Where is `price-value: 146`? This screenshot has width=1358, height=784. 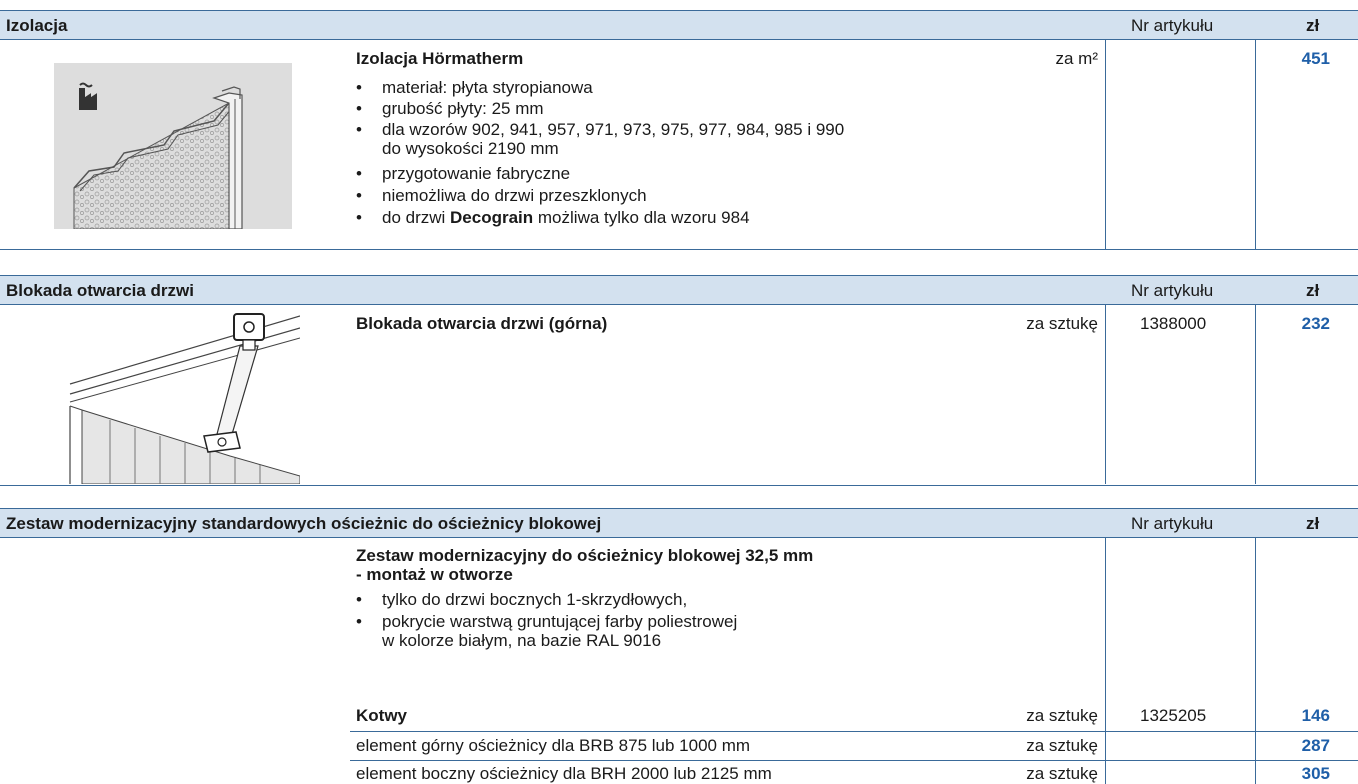
price-value: 146 is located at coordinates (1315, 715).